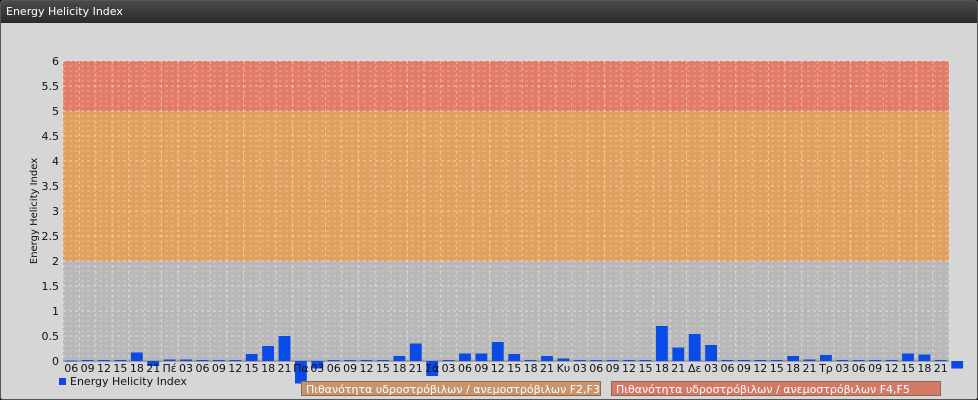 The width and height of the screenshot is (978, 400). Describe the element at coordinates (55, 361) in the screenshot. I see `y-tick-label: 0` at that location.